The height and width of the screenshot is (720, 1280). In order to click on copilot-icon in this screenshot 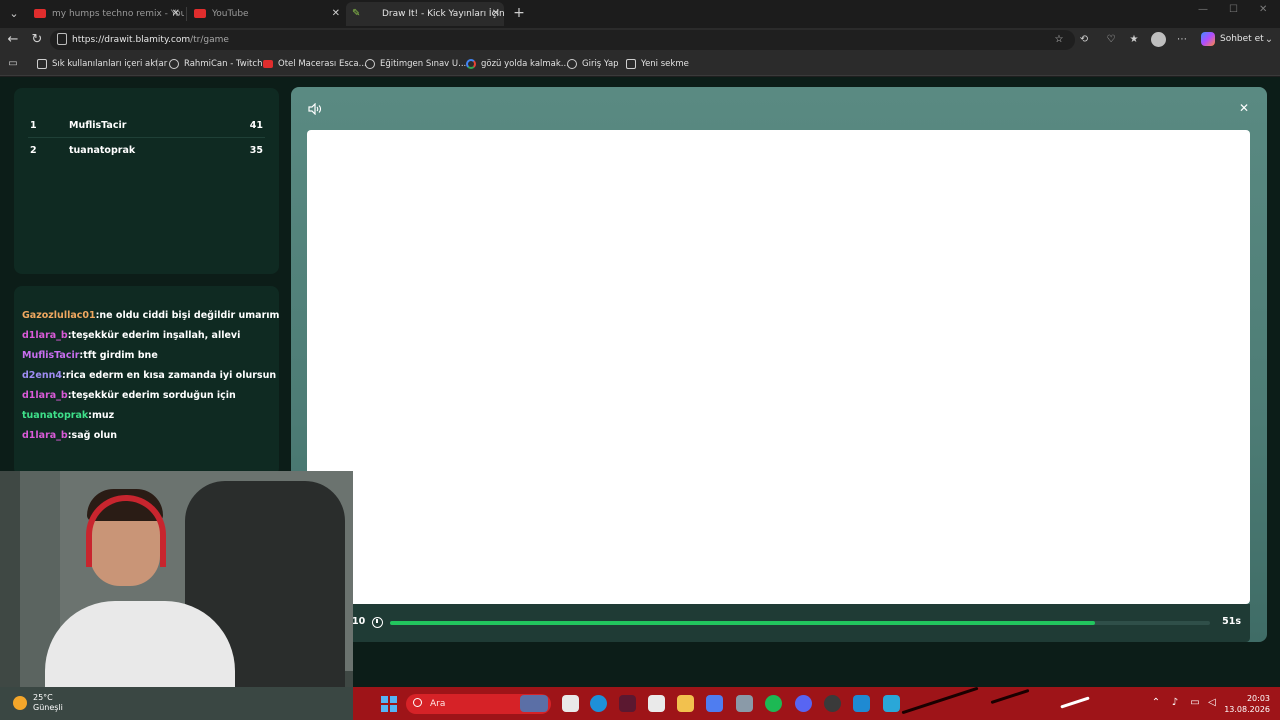, I will do `click(1208, 39)`.